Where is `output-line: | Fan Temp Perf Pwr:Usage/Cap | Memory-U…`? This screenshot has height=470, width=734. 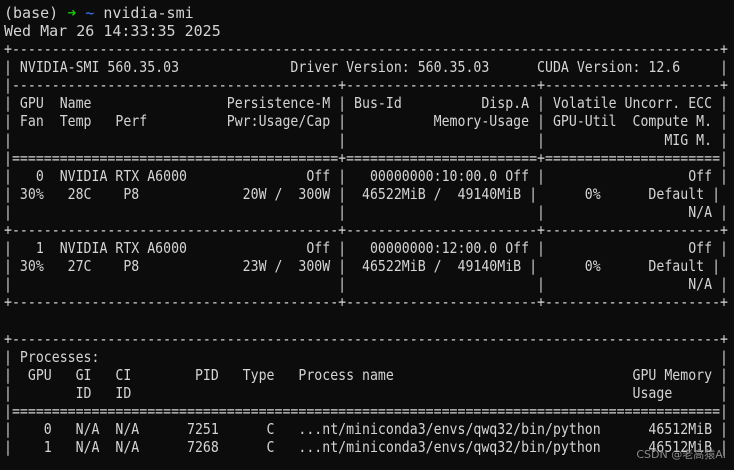 output-line: | Fan Temp Perf Pwr:Usage/Cap | Memory-U… is located at coordinates (366, 121).